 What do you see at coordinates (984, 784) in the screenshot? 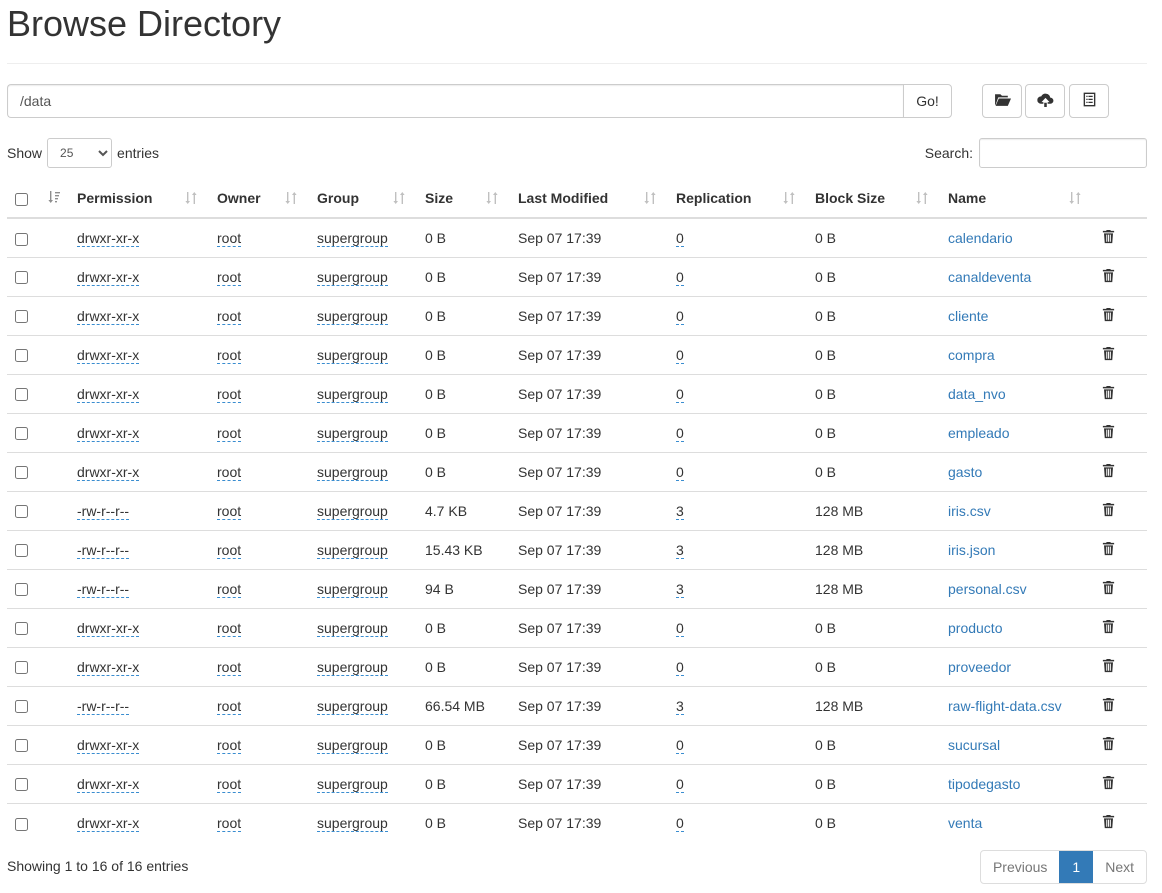
I see `file-name-link: tipodegasto` at bounding box center [984, 784].